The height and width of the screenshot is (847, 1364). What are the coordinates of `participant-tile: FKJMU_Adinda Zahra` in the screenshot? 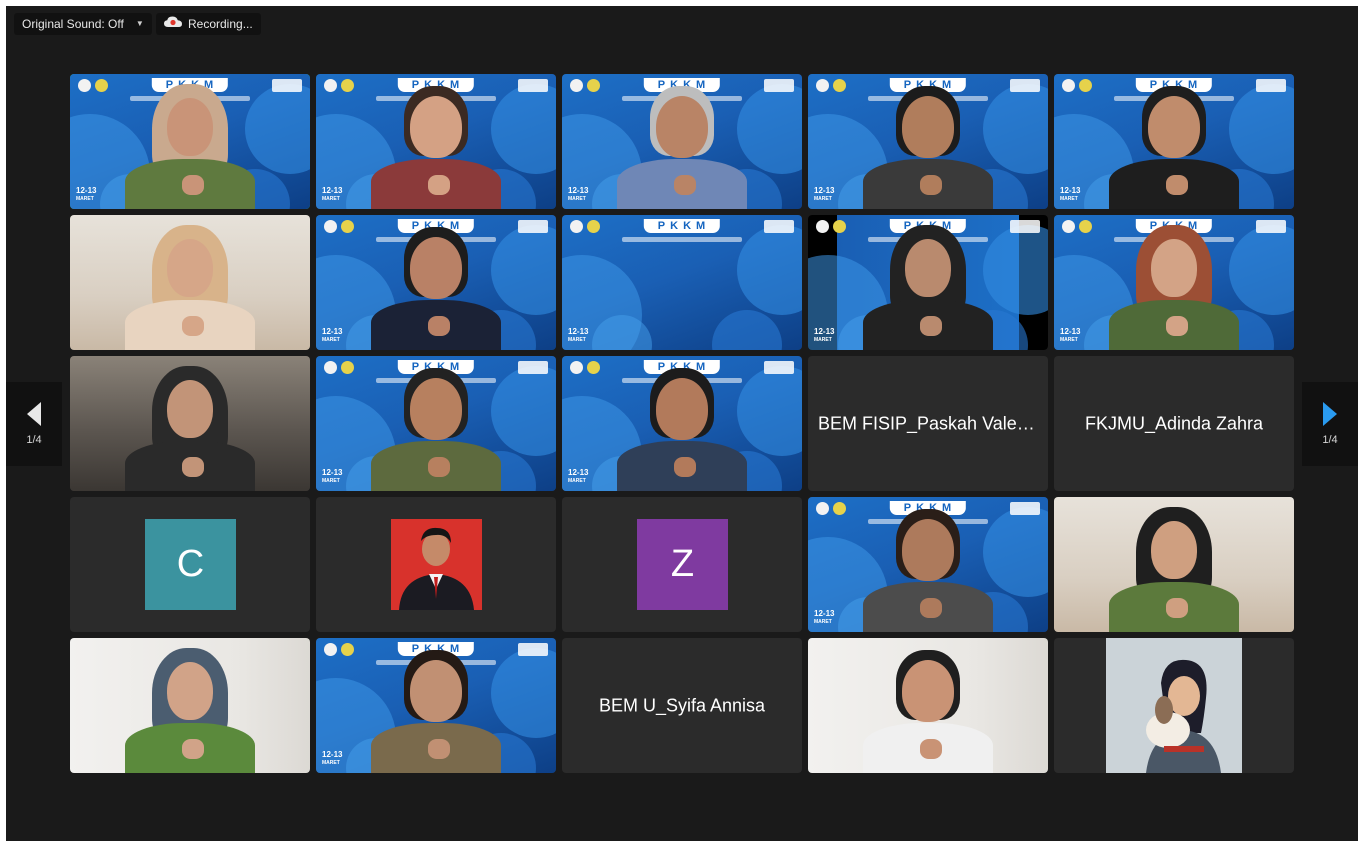 It's located at (1174, 423).